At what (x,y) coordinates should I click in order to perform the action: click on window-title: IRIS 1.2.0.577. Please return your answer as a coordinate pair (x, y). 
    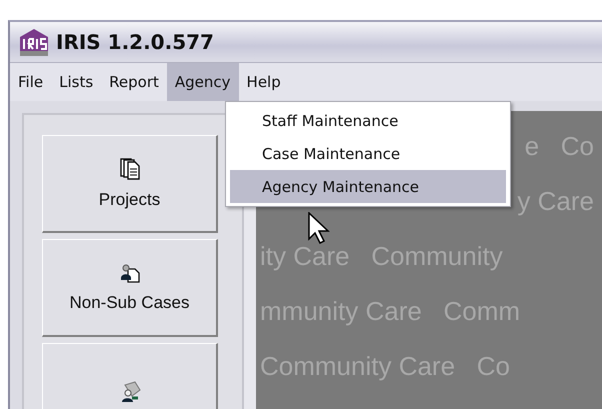
    Looking at the image, I should click on (135, 42).